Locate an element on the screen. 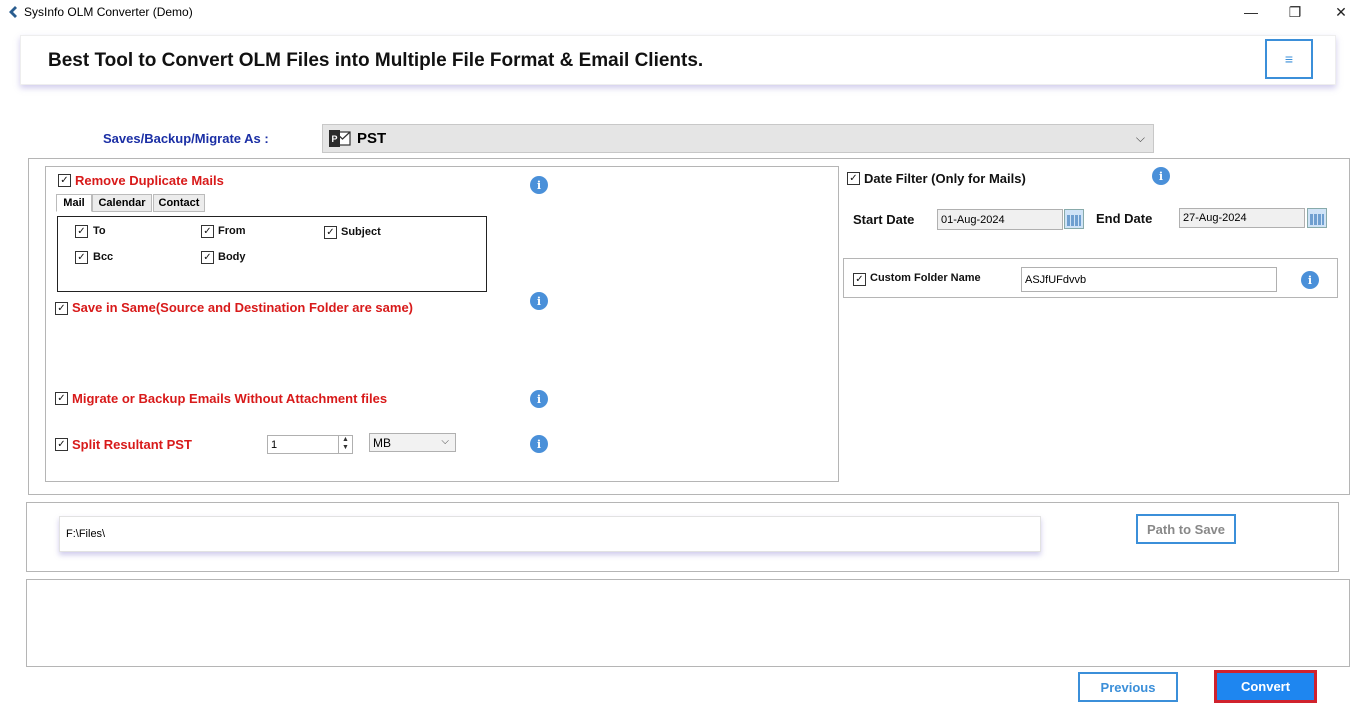  end-date-input: 27-Aug-2024 is located at coordinates (1242, 218).